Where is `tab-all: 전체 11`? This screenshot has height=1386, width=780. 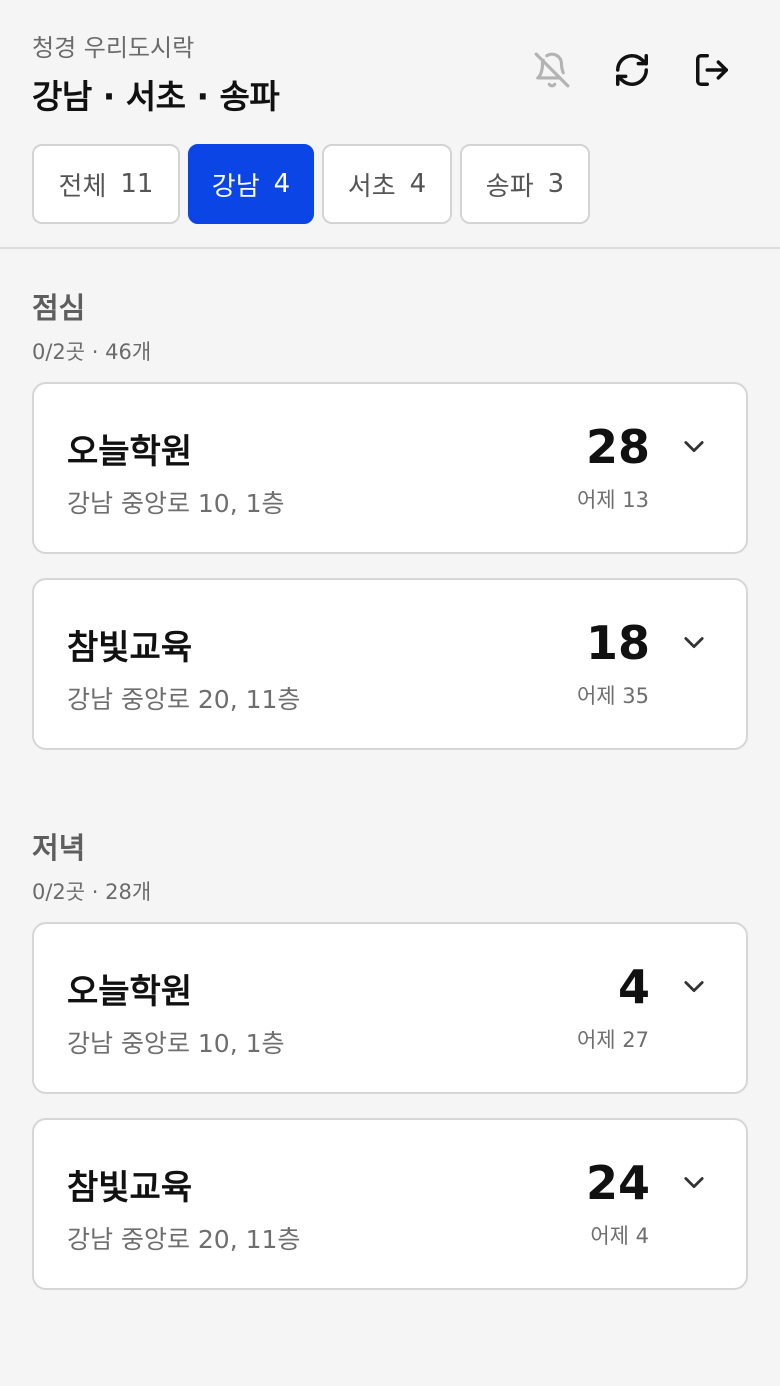
tab-all: 전체 11 is located at coordinates (106, 184).